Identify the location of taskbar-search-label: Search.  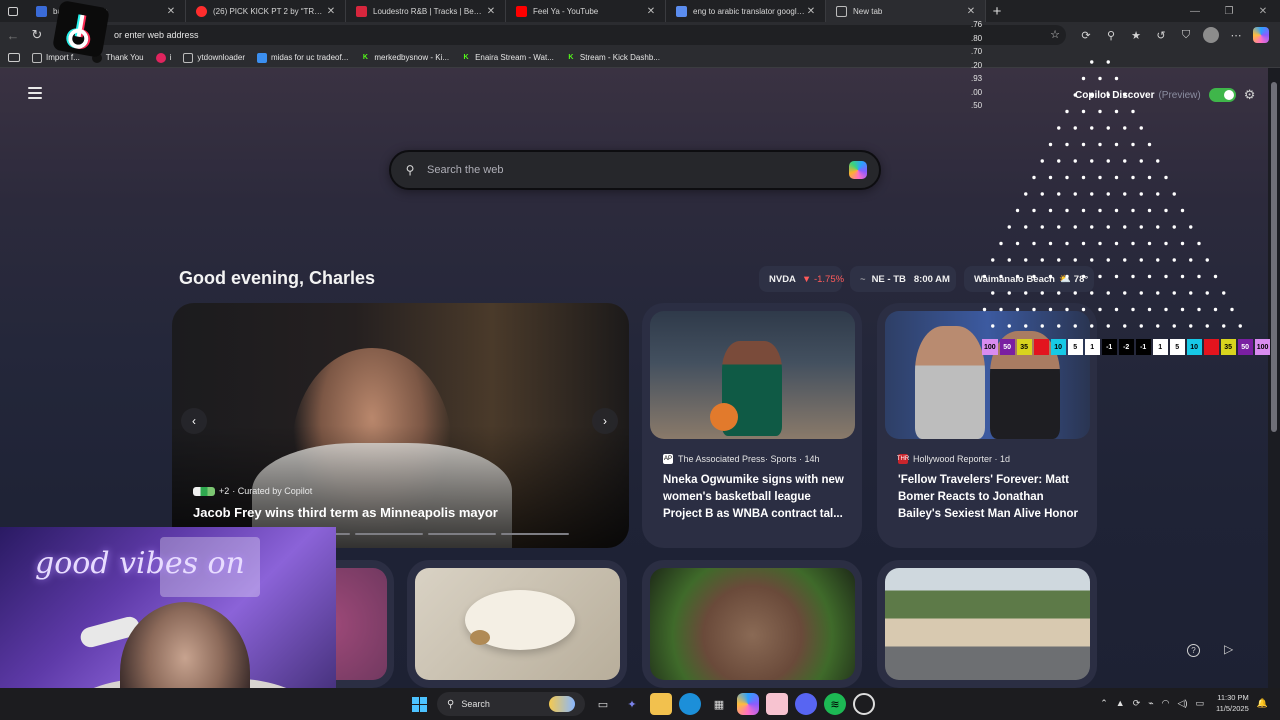
(475, 704).